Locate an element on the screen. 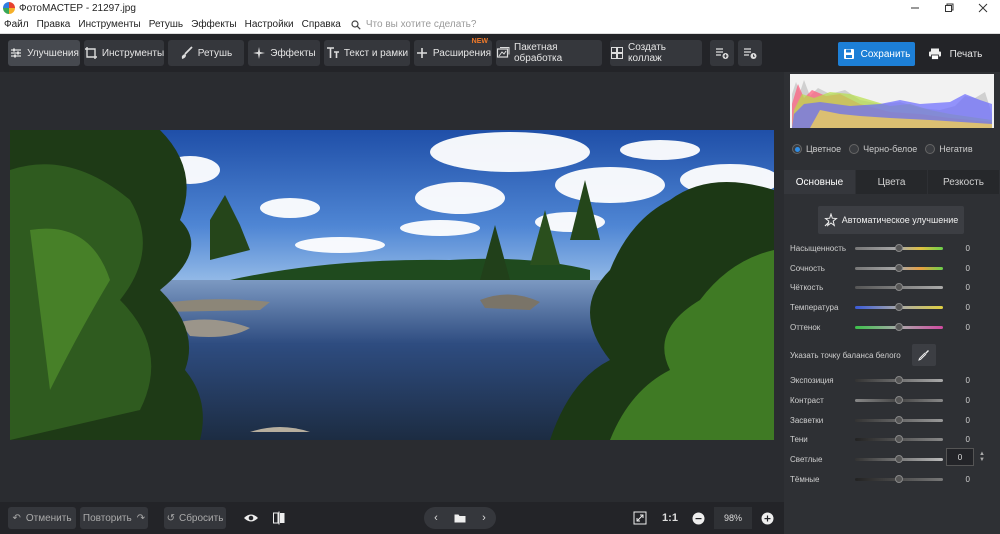 This screenshot has width=1000, height=534. tab-extensions: NEW Расширения is located at coordinates (453, 52).